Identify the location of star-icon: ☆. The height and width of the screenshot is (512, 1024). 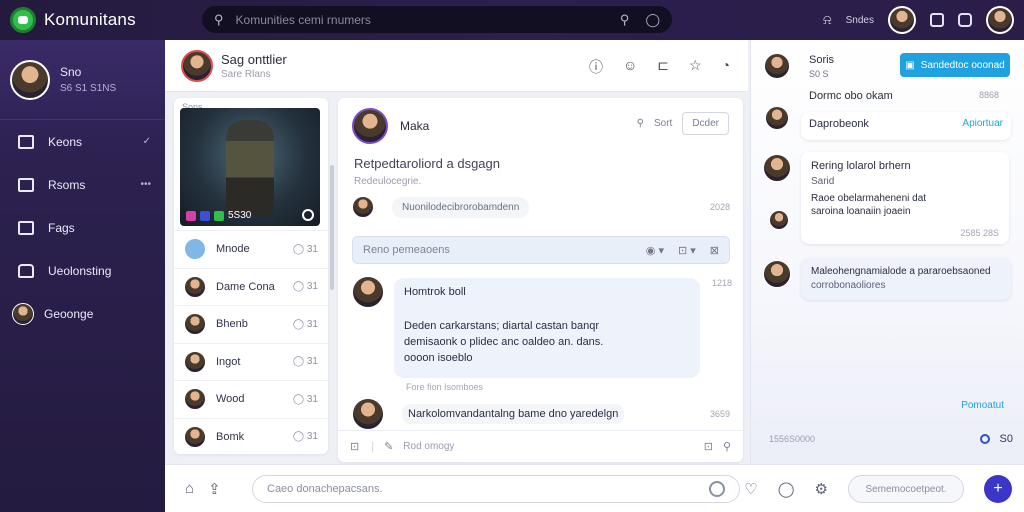
(695, 67).